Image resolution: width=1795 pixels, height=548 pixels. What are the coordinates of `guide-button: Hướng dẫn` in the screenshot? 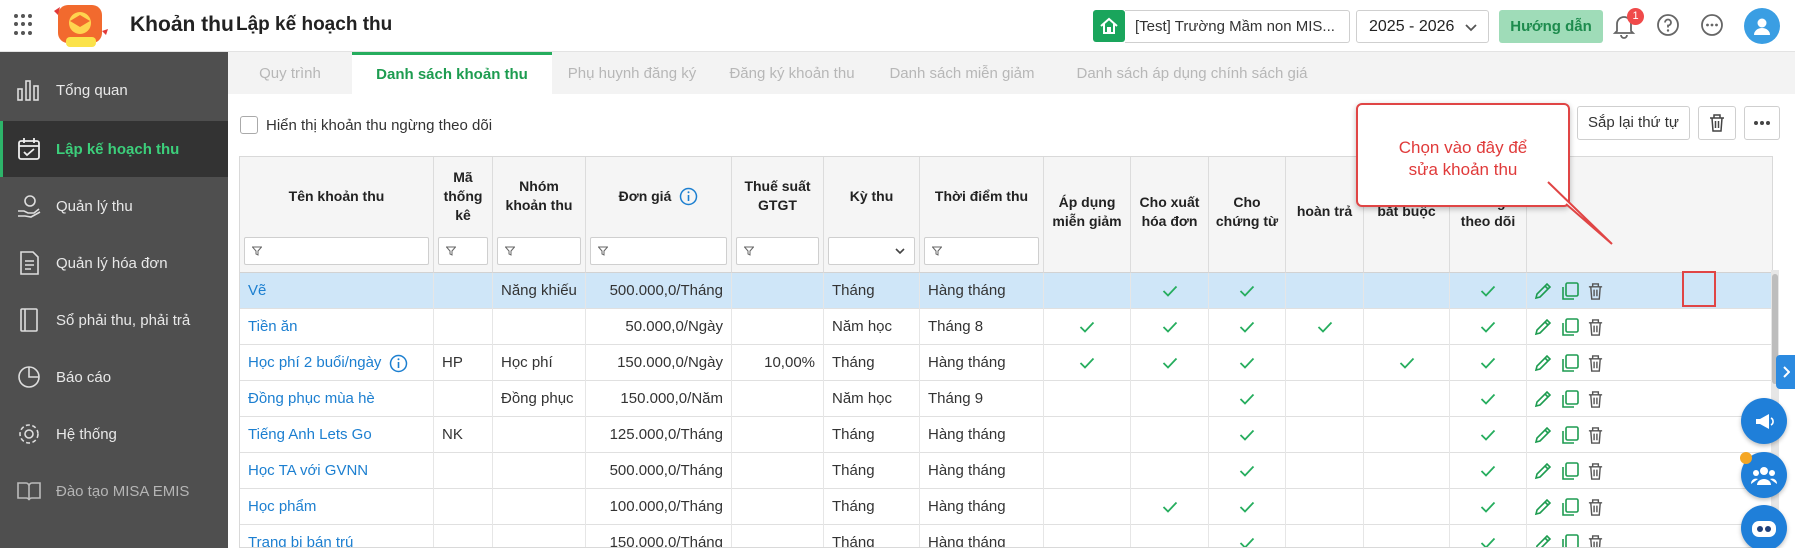 It's located at (1551, 26).